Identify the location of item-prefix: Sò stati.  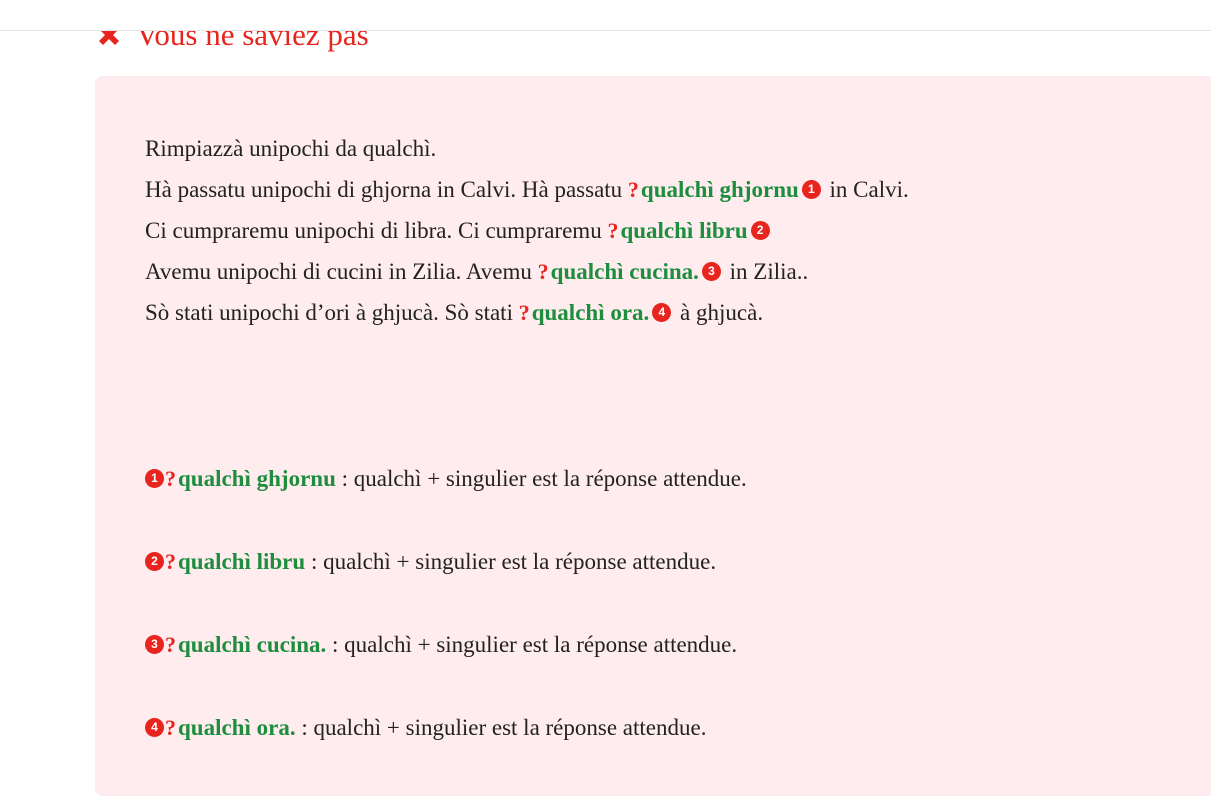
(478, 312).